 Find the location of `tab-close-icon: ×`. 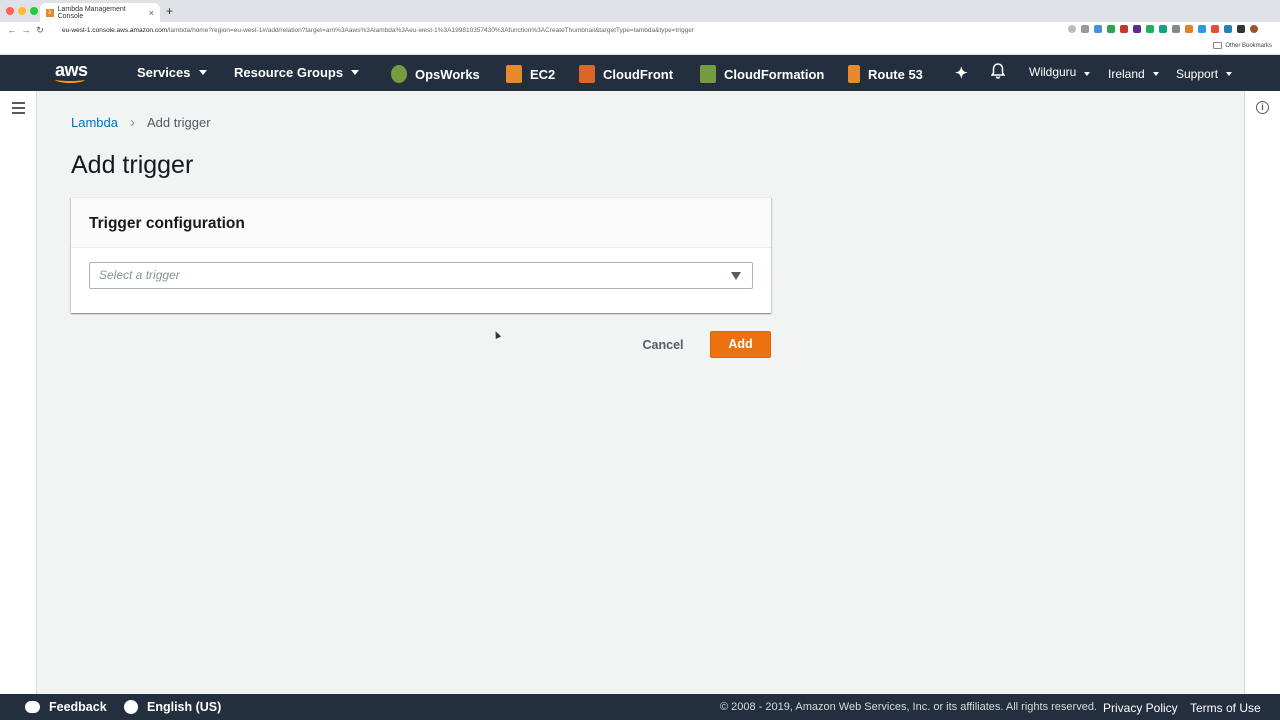

tab-close-icon: × is located at coordinates (151, 13).